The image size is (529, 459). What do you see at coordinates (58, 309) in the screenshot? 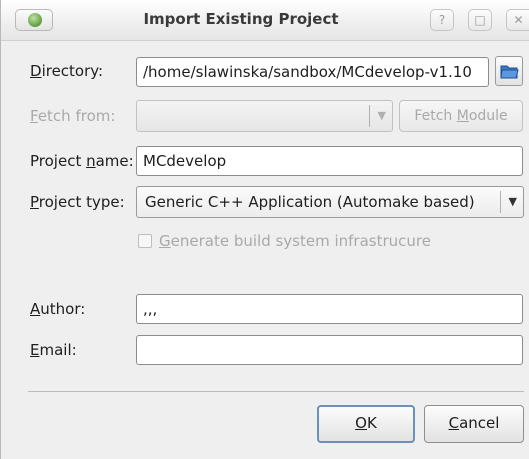
I see `author-label: Author:` at bounding box center [58, 309].